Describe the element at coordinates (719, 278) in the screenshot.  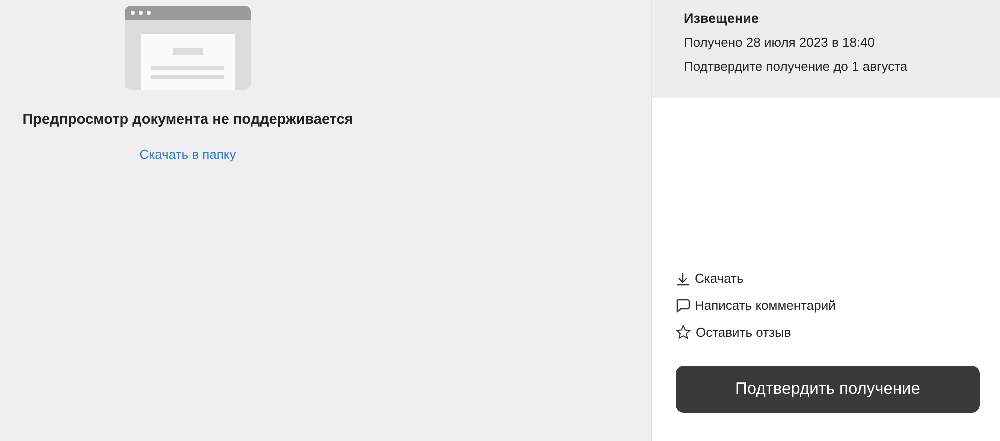
I see `action-link: Скачать` at that location.